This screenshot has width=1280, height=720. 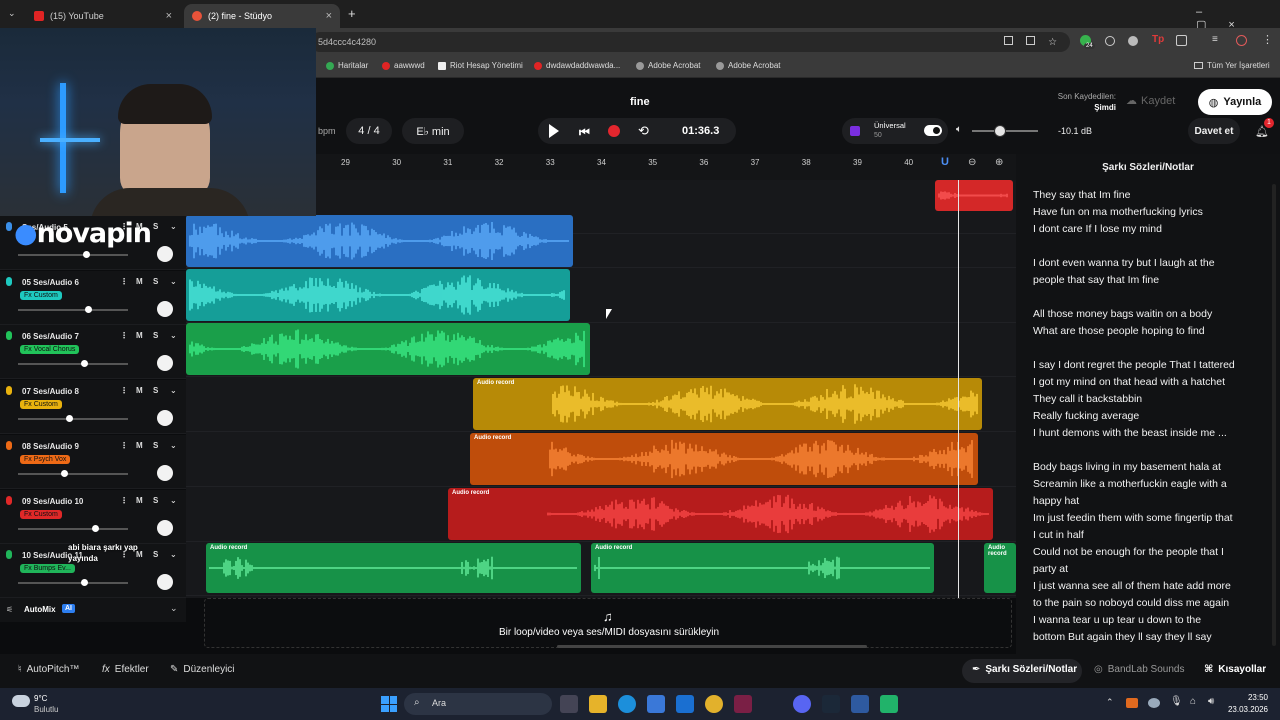 I want to click on save-button: ☁︎ Kaydet, so click(x=1150, y=100).